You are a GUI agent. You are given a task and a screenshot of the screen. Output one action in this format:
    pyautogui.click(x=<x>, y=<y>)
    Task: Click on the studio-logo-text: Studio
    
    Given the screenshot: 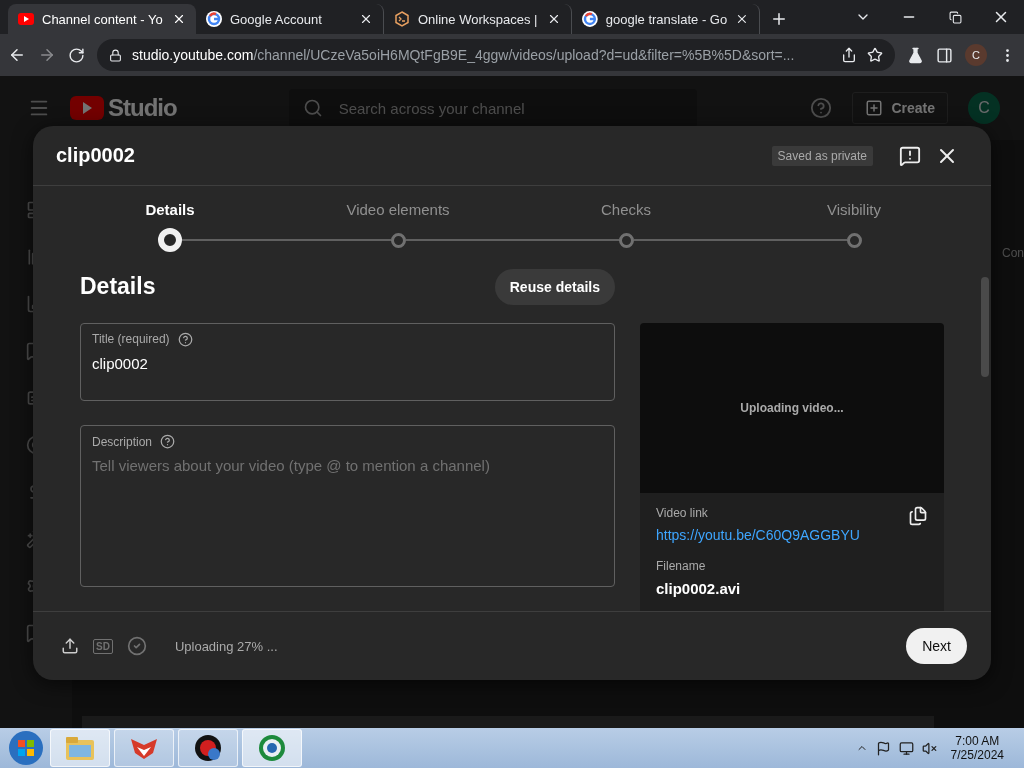 What is the action you would take?
    pyautogui.click(x=142, y=108)
    